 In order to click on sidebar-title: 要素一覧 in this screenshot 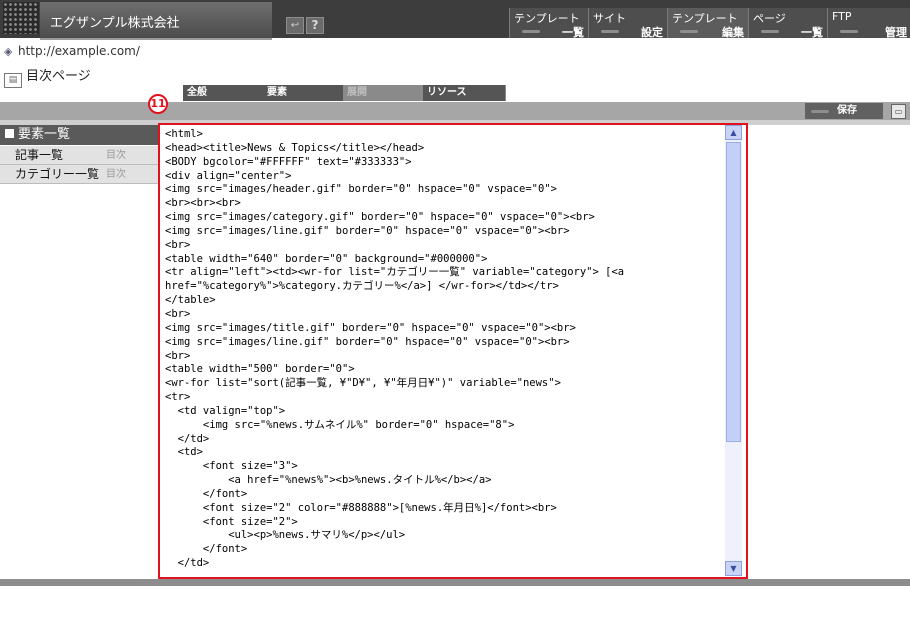, I will do `click(44, 134)`.